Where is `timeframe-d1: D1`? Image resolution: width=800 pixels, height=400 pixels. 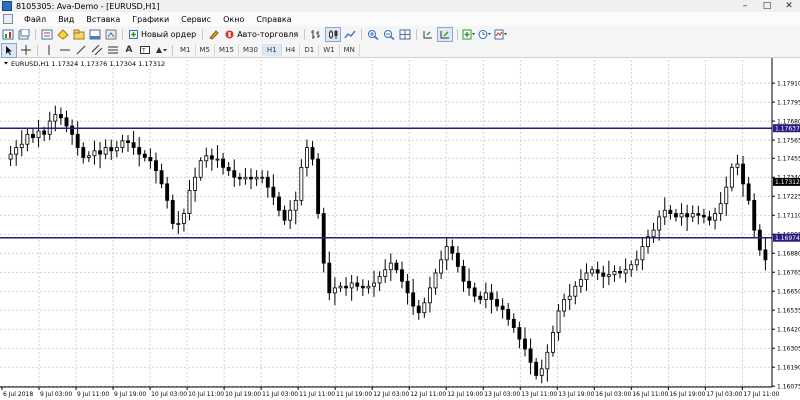
timeframe-d1: D1 is located at coordinates (310, 50).